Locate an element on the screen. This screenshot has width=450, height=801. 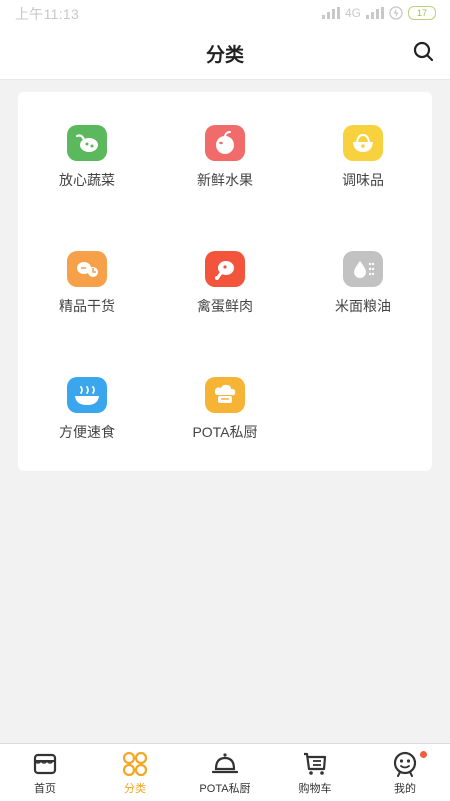
tab-category: 分类 is located at coordinates (135, 772).